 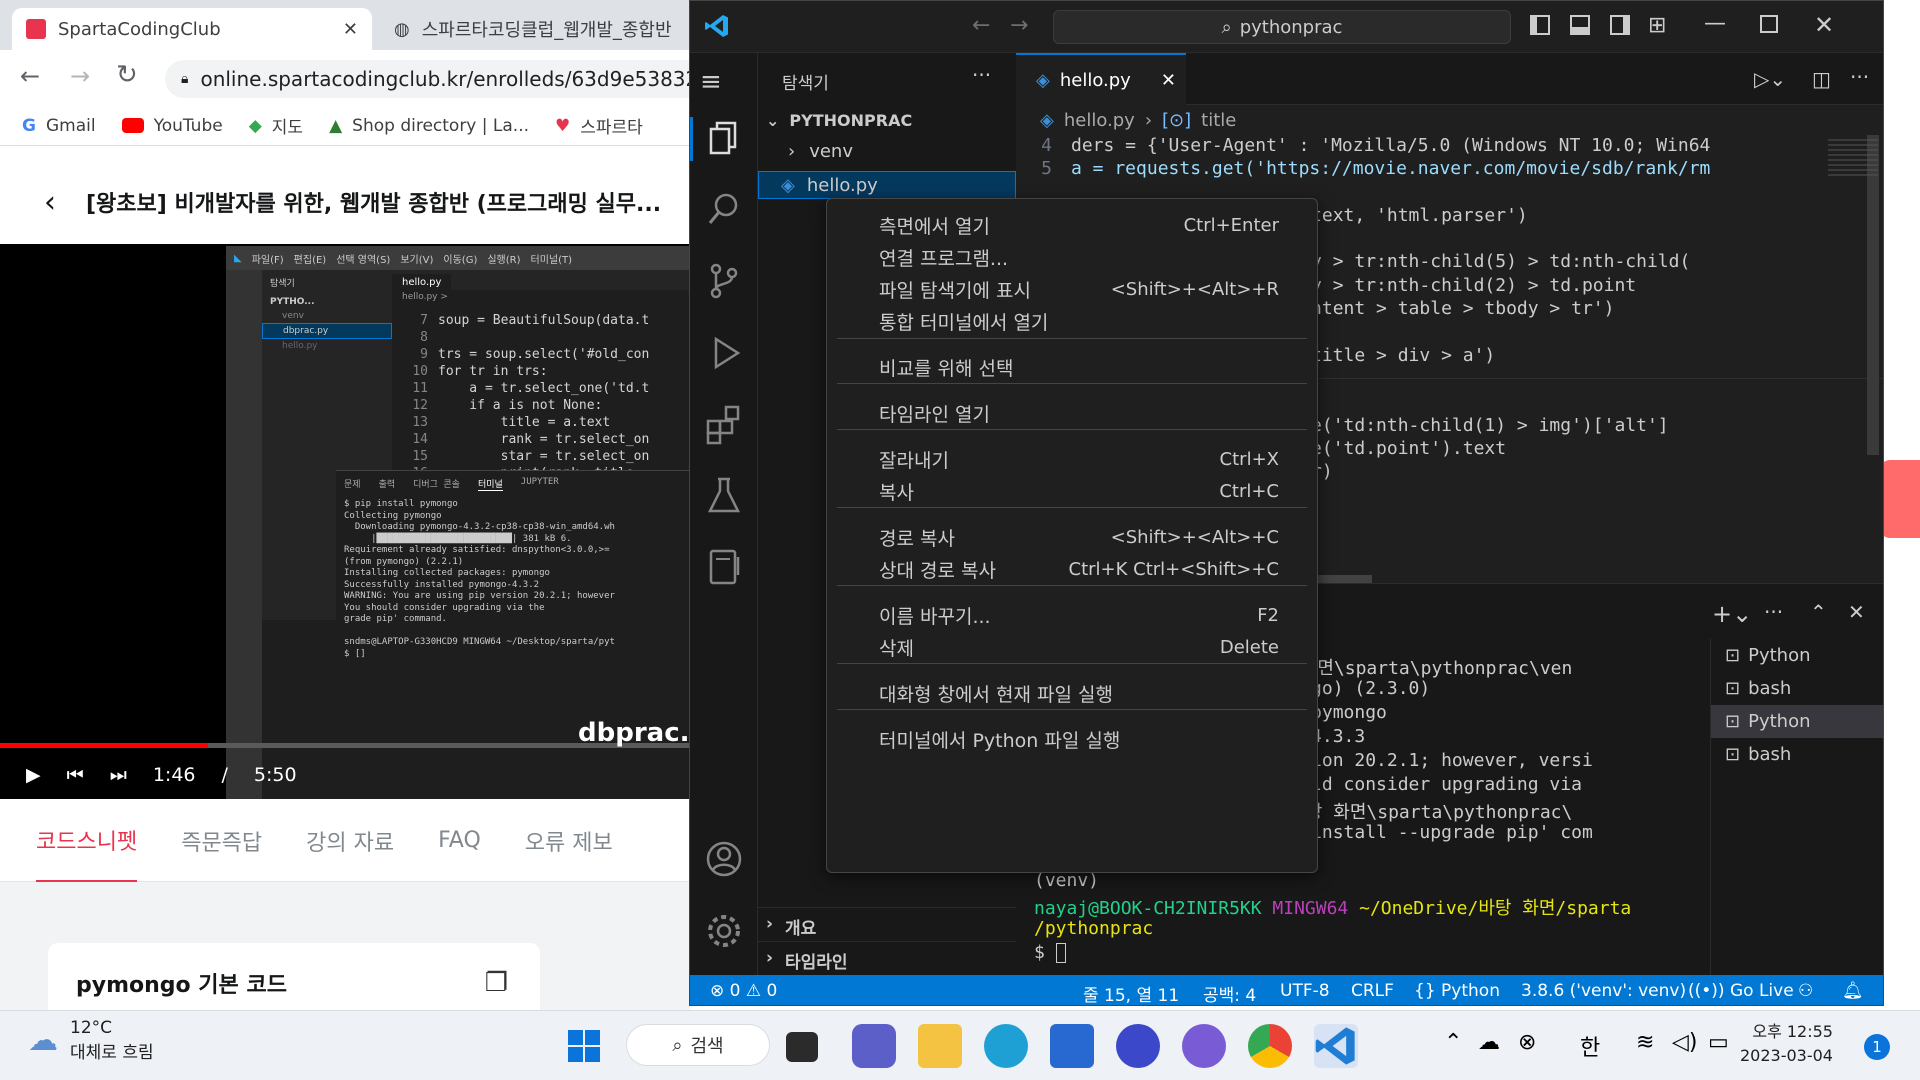 I want to click on minimap, so click(x=1853, y=159).